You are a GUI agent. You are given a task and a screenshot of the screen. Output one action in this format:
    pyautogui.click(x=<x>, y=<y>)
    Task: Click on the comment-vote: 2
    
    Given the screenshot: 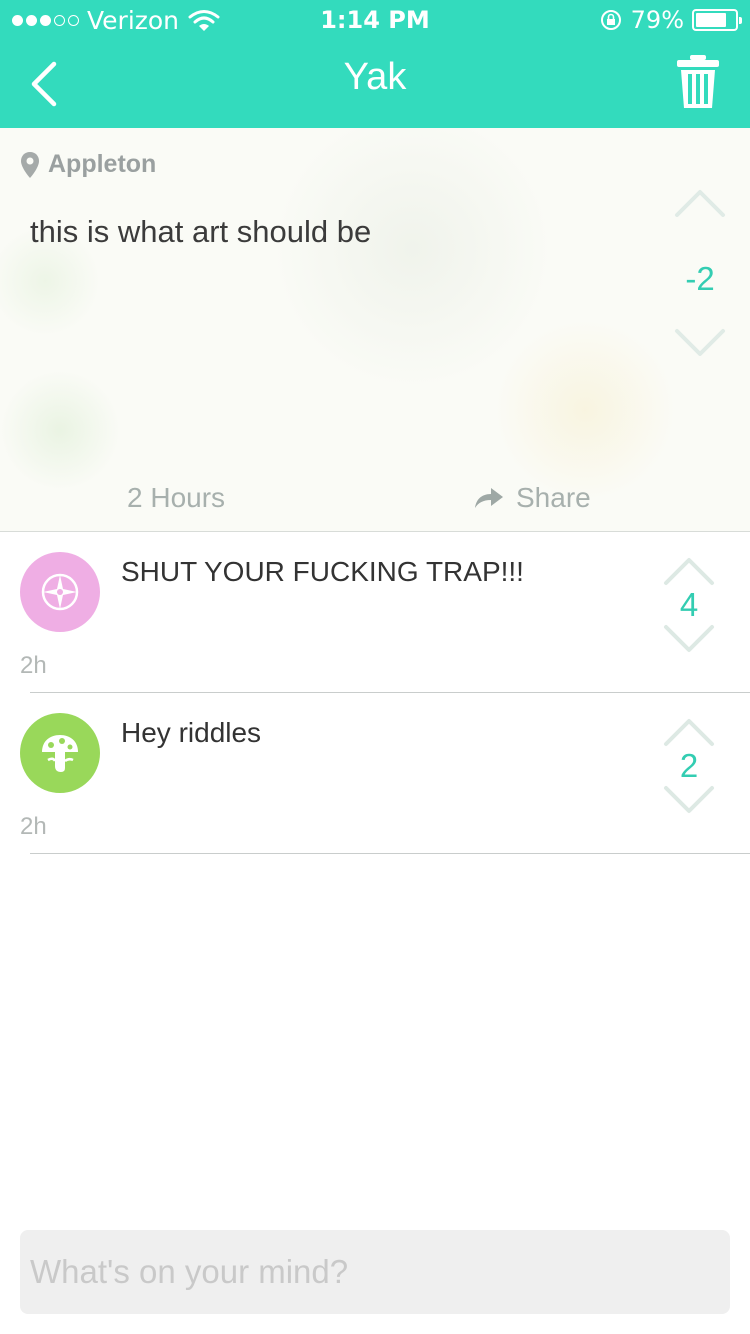 What is the action you would take?
    pyautogui.click(x=689, y=766)
    